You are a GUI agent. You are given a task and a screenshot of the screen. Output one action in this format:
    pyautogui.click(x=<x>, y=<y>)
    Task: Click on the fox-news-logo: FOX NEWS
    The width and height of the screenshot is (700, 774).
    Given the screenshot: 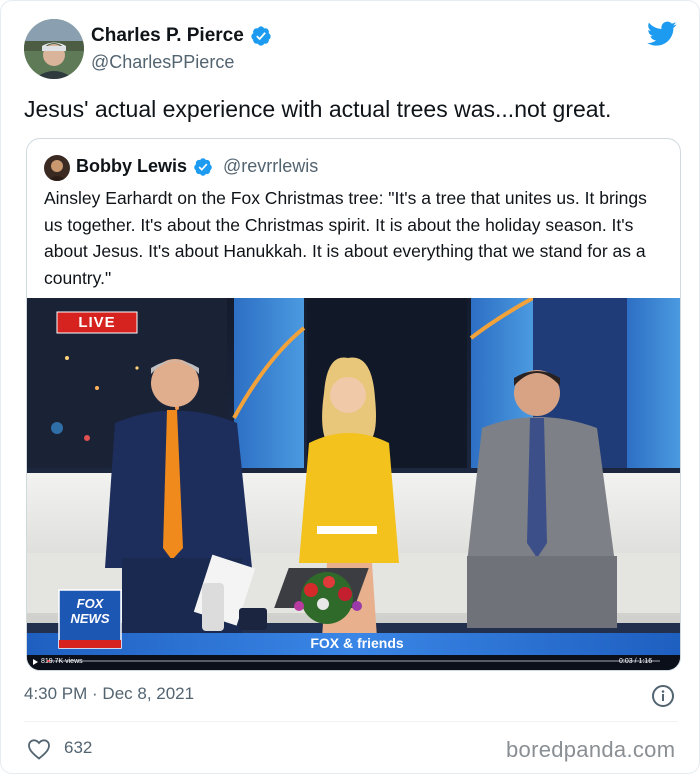 What is the action you would take?
    pyautogui.click(x=90, y=611)
    